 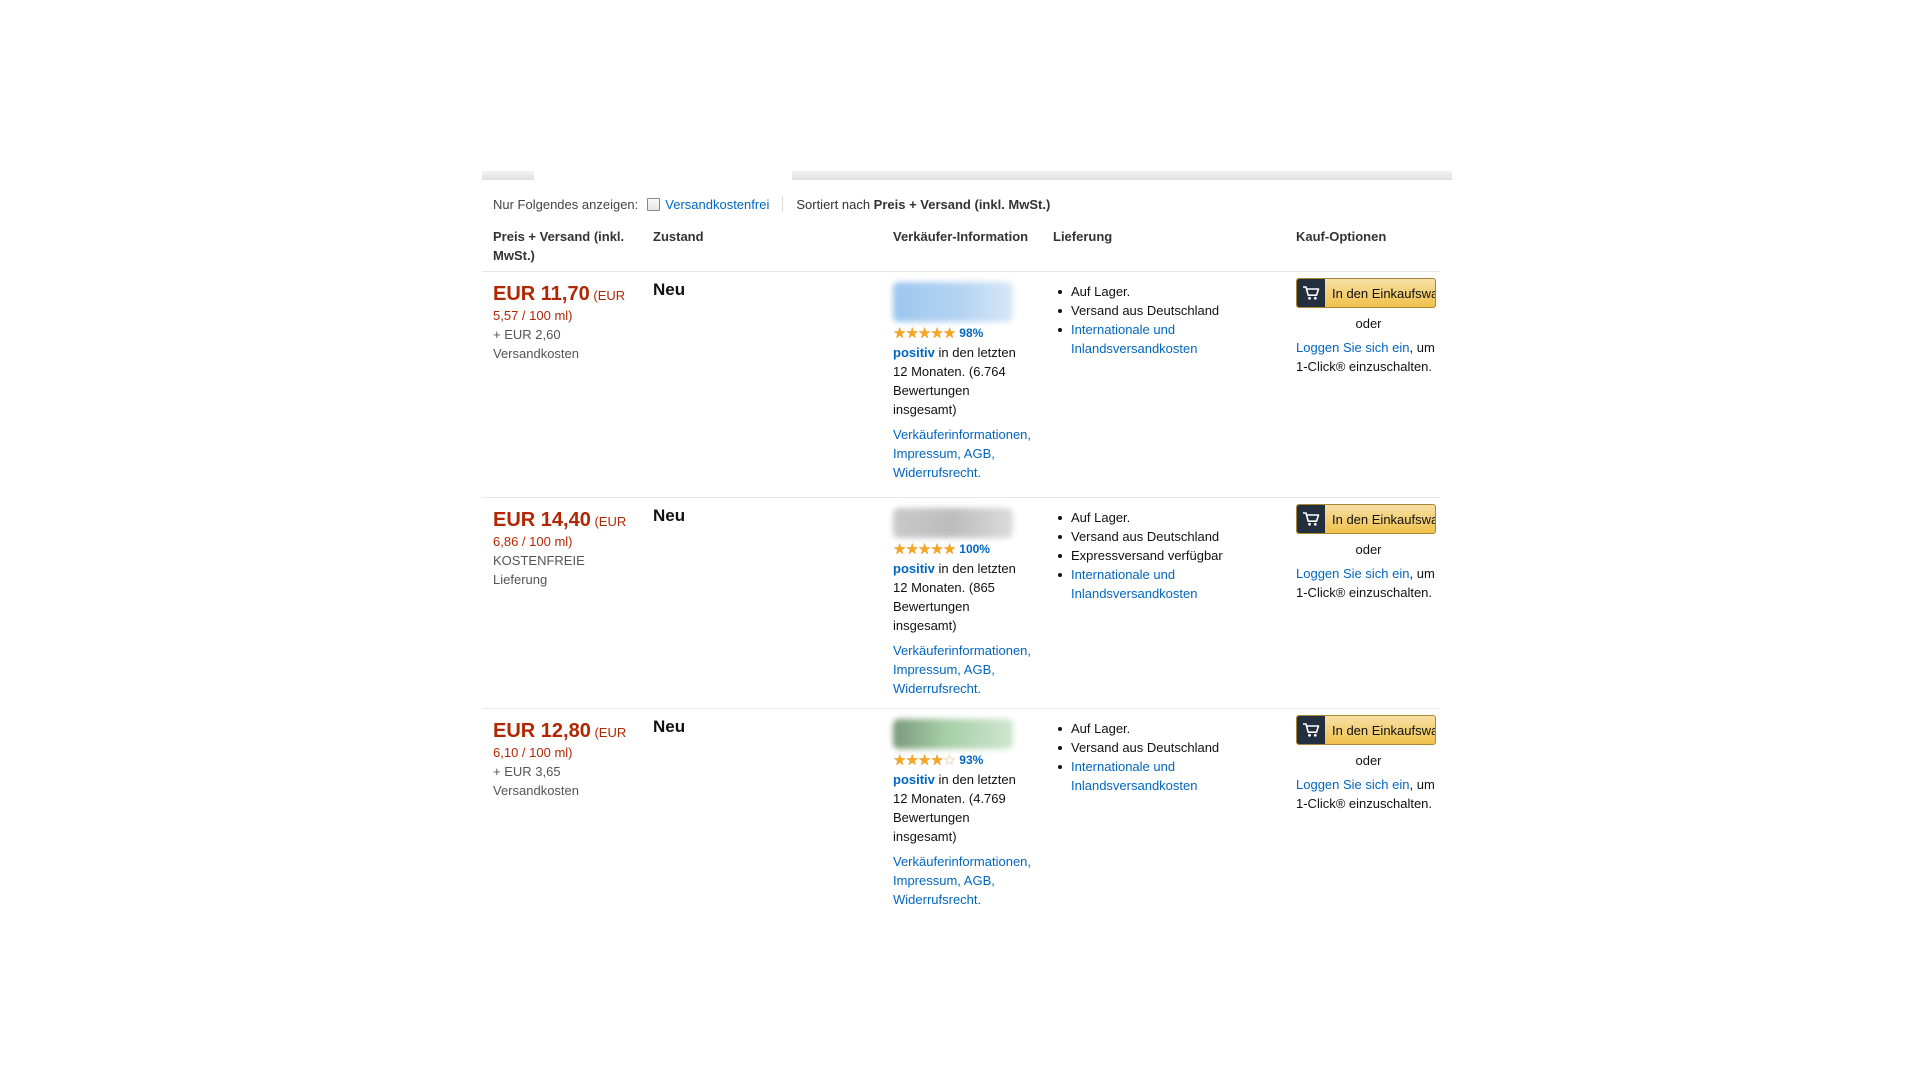 What do you see at coordinates (1122, 175) in the screenshot?
I see `tab-right` at bounding box center [1122, 175].